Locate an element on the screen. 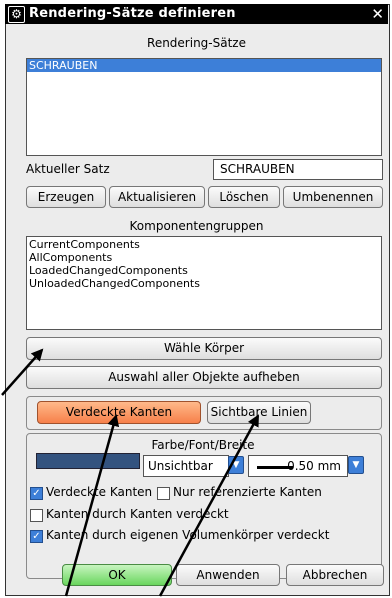  arrow-to-select-bodies is located at coordinates (22, 372).